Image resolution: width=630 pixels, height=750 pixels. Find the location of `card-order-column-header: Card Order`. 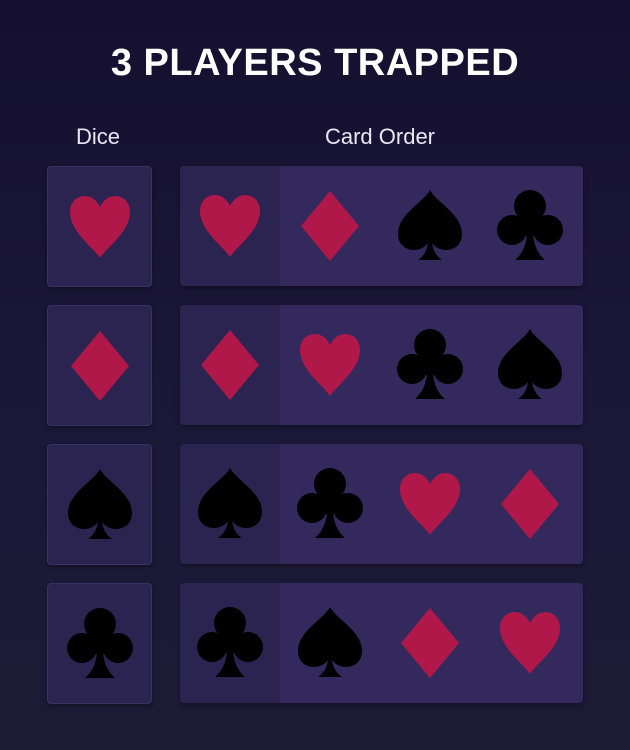

card-order-column-header: Card Order is located at coordinates (380, 136).